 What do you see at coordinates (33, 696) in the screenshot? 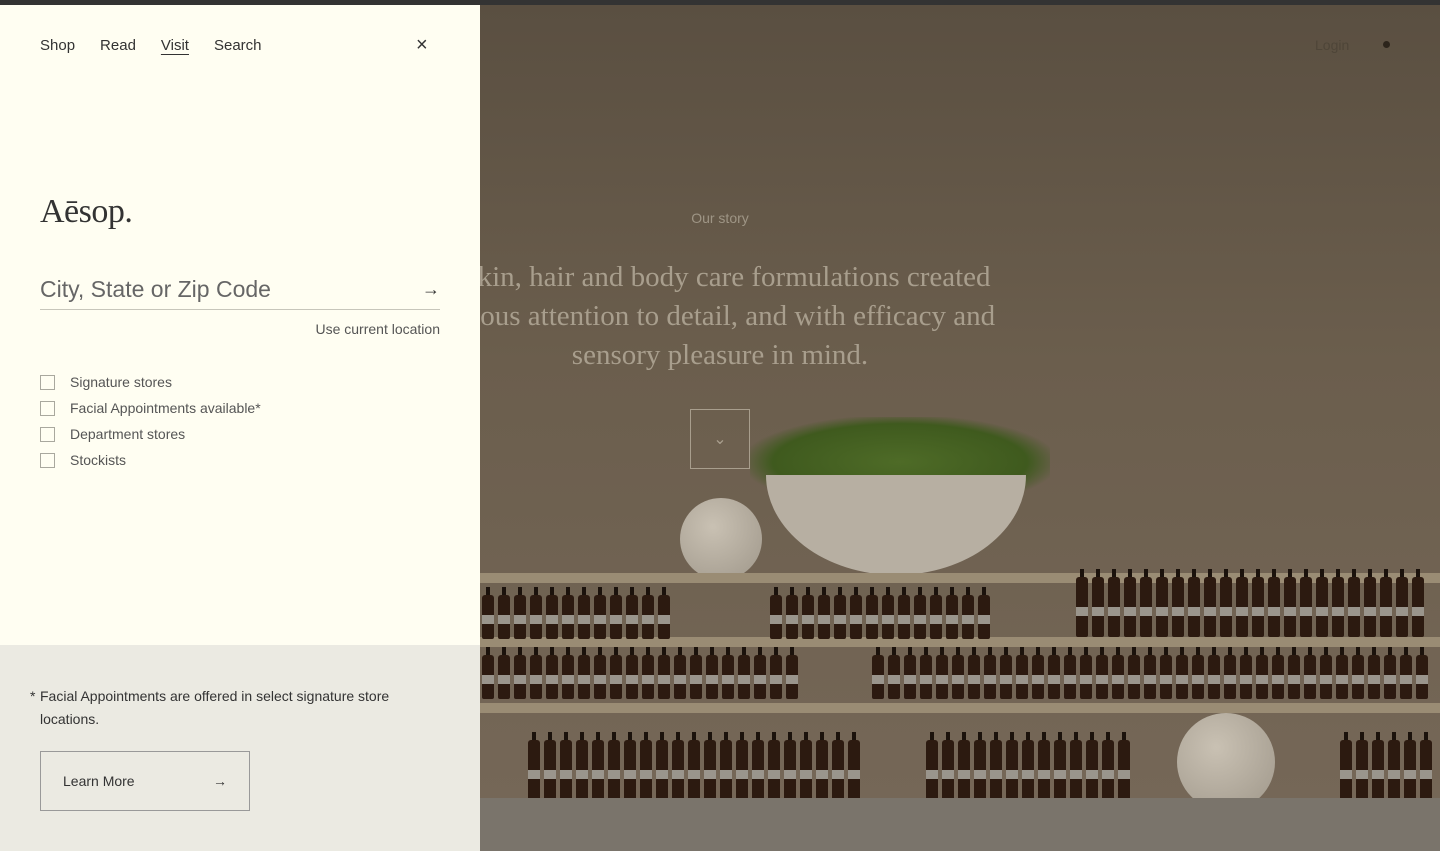
I see `footnote-marker: *` at bounding box center [33, 696].